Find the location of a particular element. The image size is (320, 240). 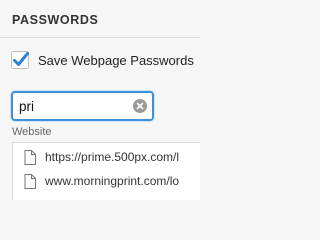

website-url: www.morningprint.com/lo is located at coordinates (112, 181).